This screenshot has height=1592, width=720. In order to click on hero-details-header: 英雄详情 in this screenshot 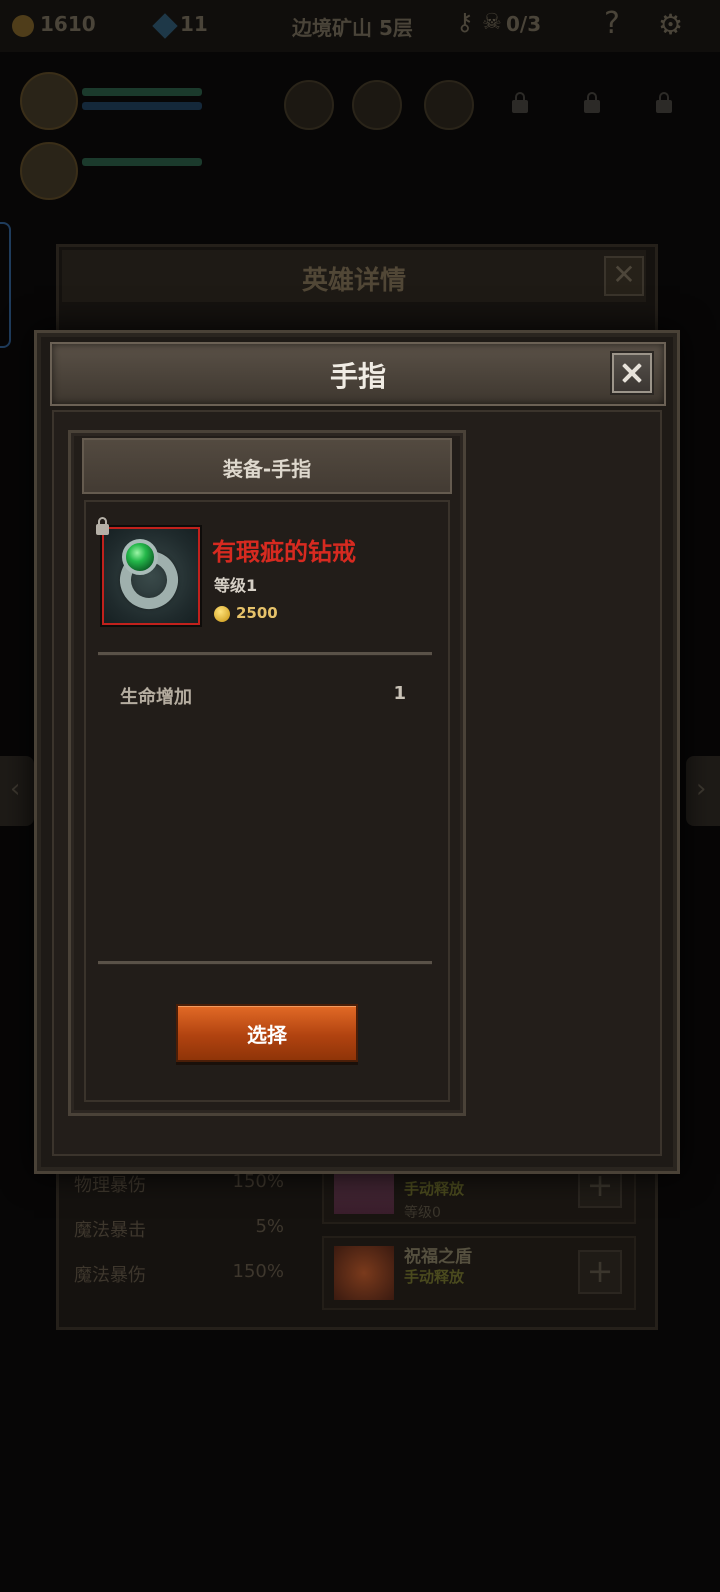, I will do `click(354, 276)`.